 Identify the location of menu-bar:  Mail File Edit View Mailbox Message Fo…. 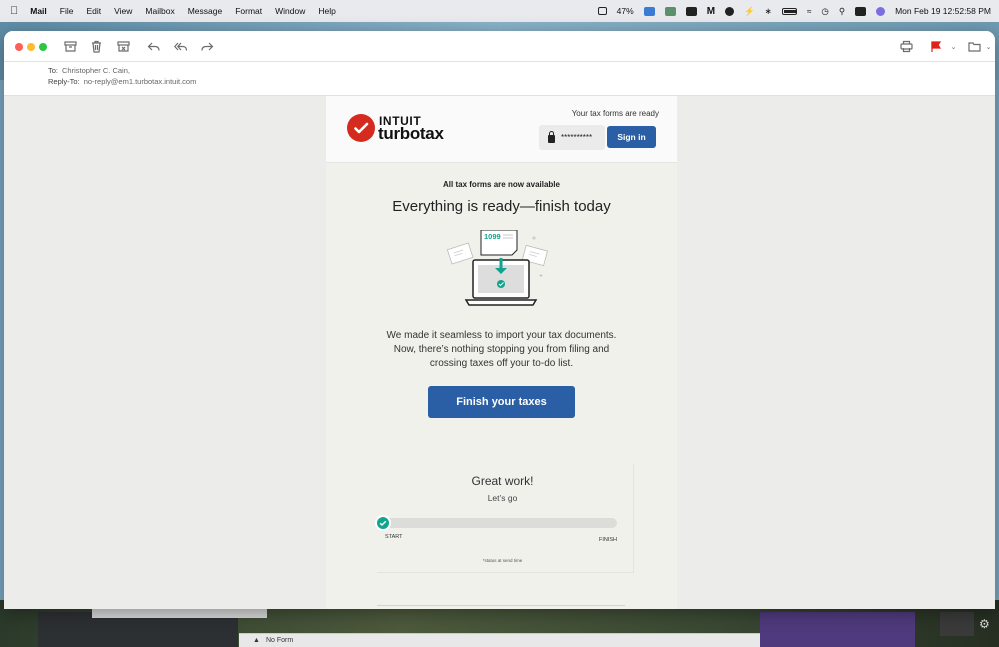
(499, 11).